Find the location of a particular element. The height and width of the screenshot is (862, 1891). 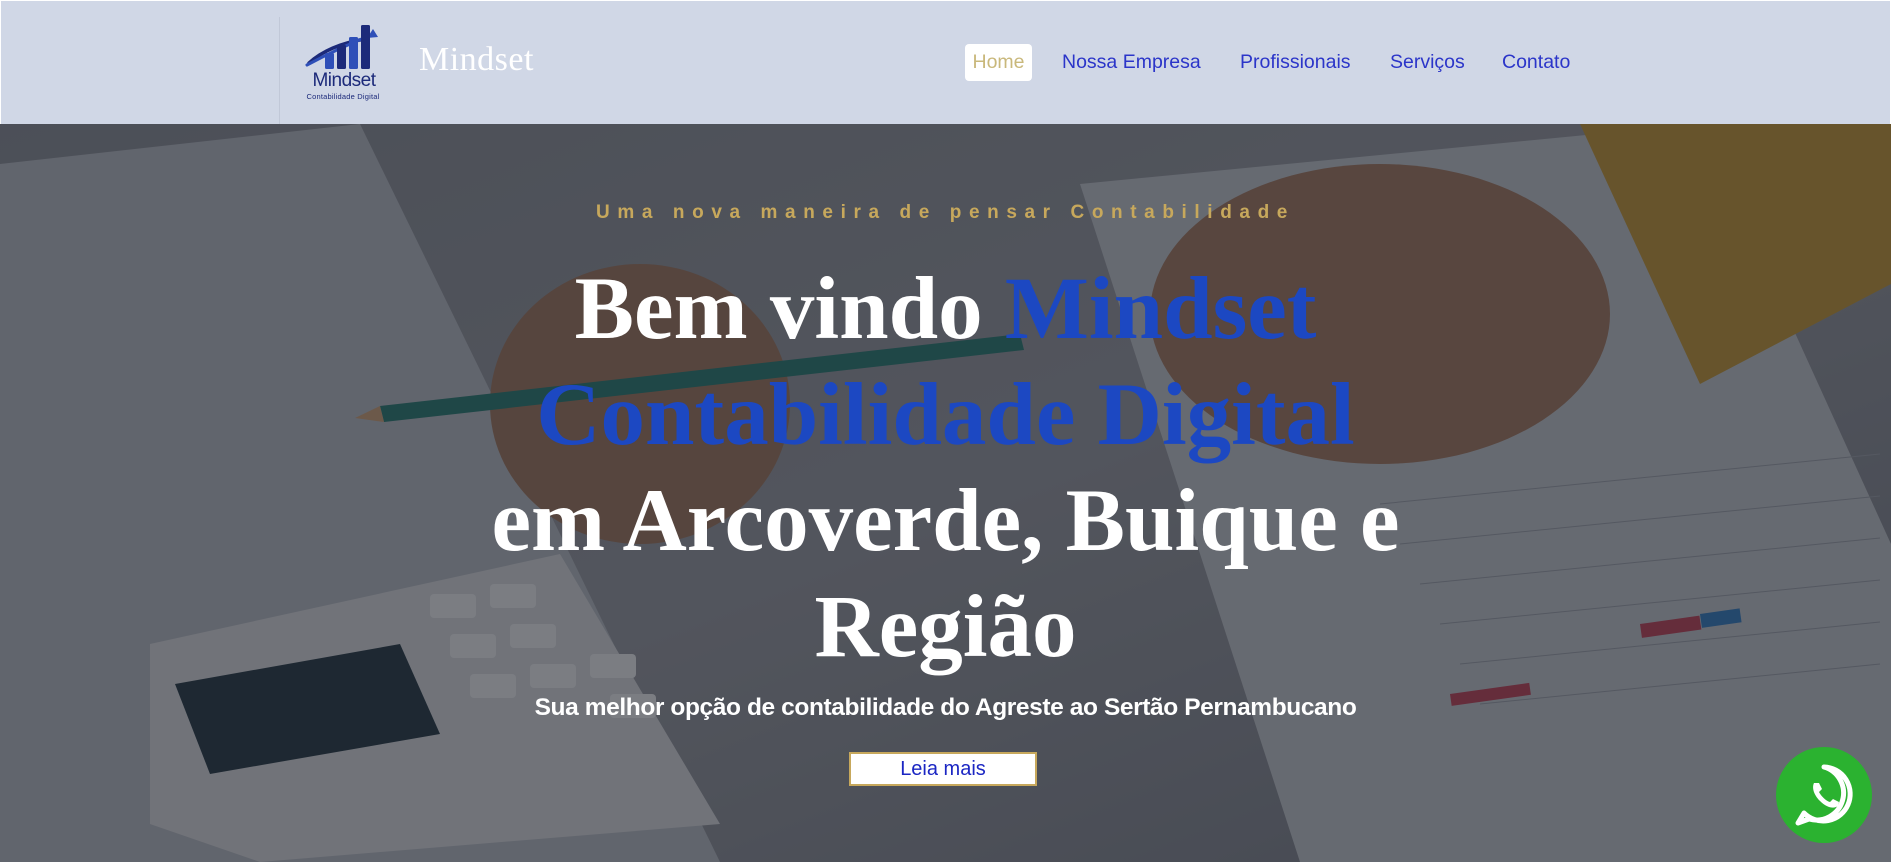

logo-wordmark: Mindset is located at coordinates (344, 80).